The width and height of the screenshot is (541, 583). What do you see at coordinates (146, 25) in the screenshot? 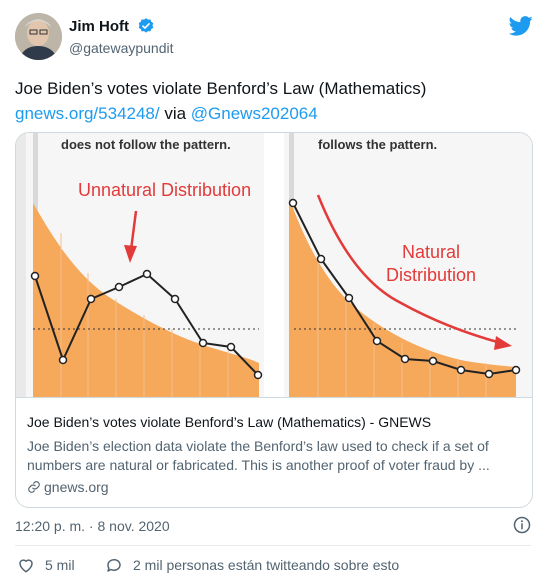
I see `verified-badge-icon` at bounding box center [146, 25].